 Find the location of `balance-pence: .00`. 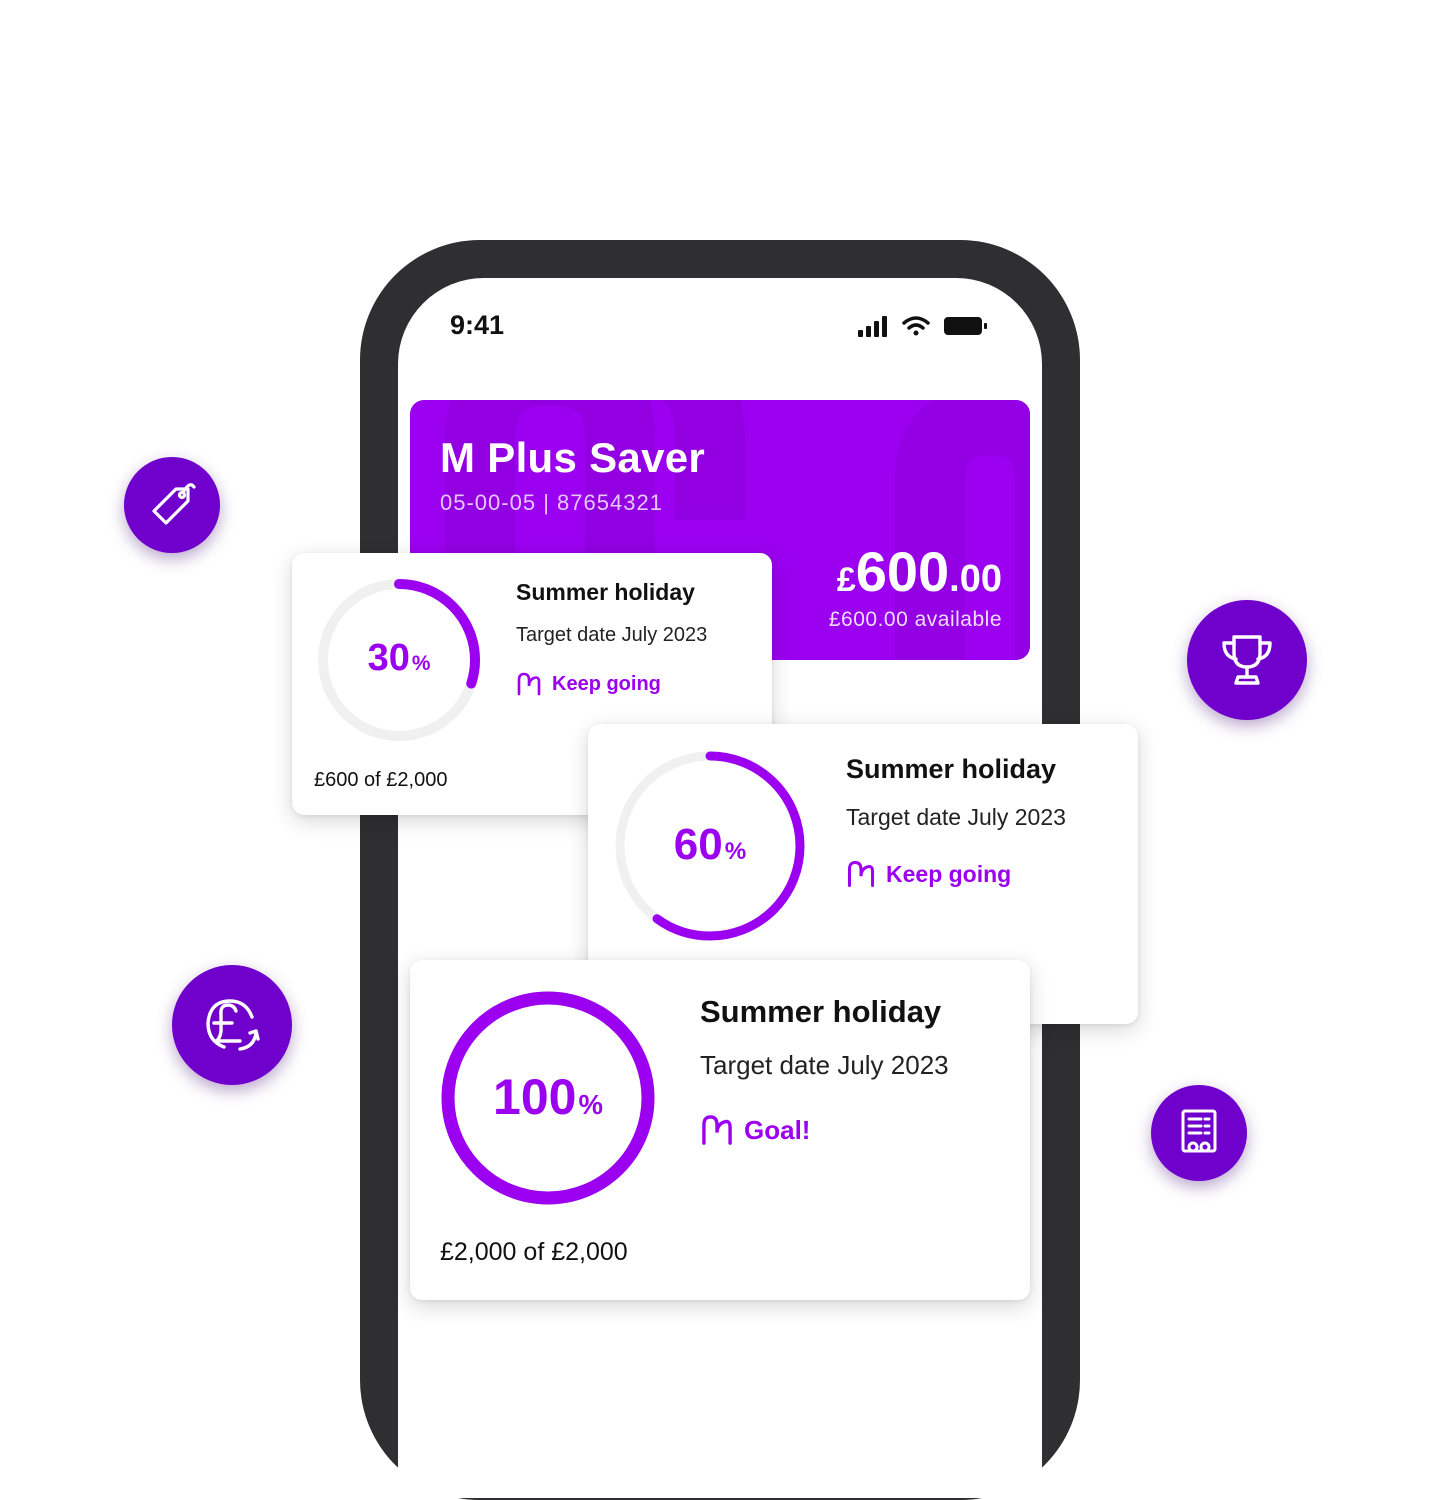

balance-pence: .00 is located at coordinates (975, 579).